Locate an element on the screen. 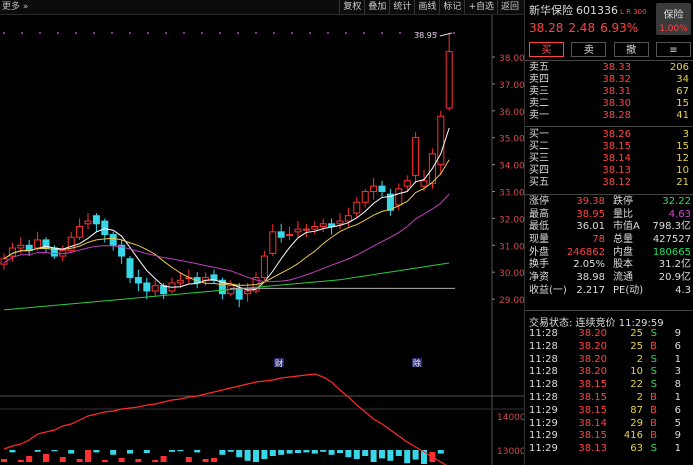  tick-row: 11:28 38.20 25 S 9 is located at coordinates (611, 334).